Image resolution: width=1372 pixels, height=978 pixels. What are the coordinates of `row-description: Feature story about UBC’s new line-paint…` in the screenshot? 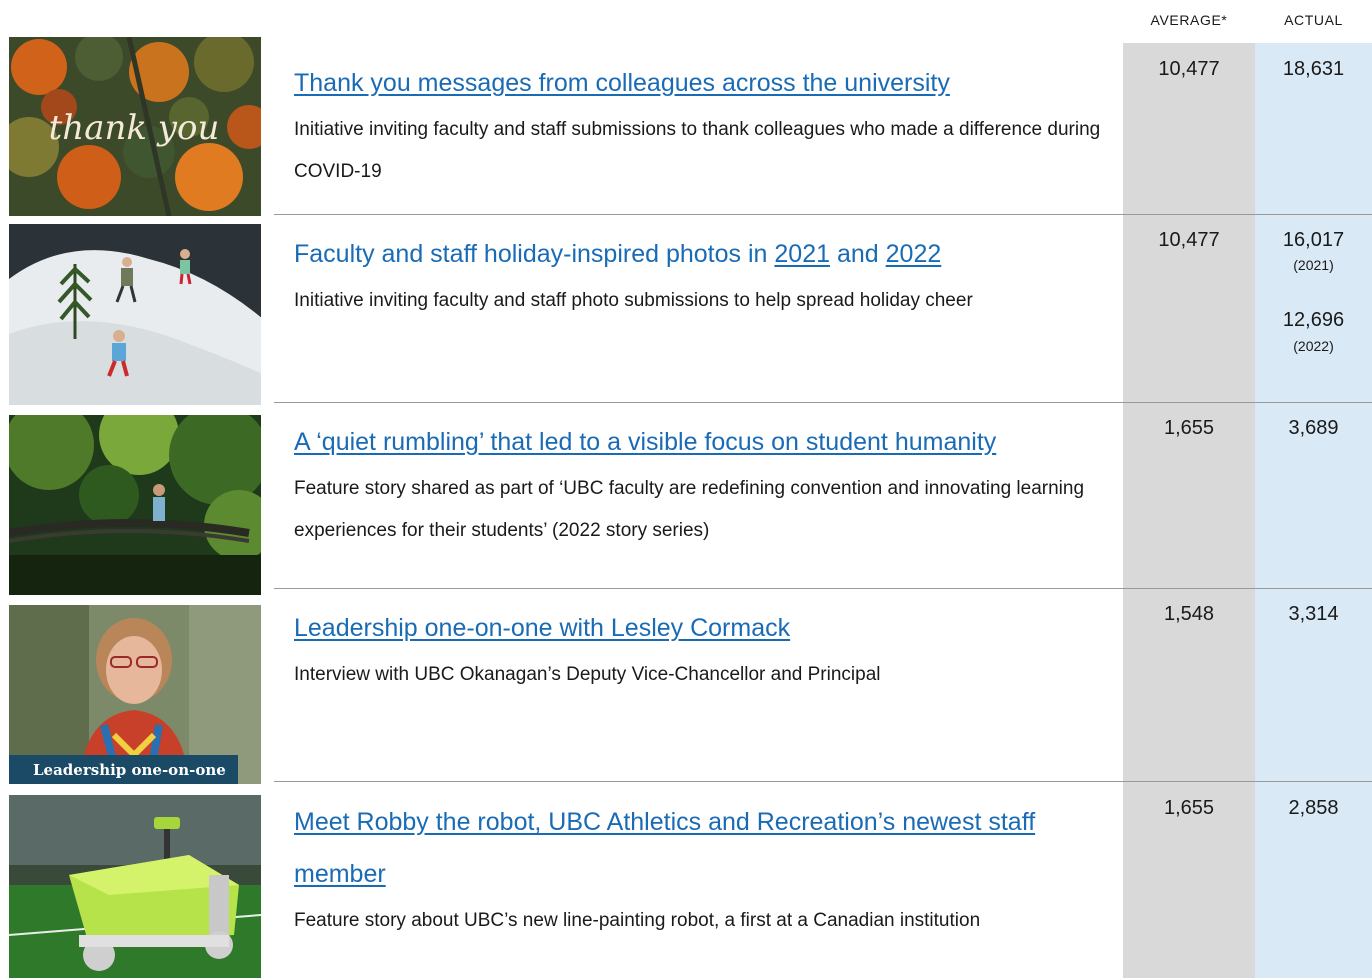 It's located at (637, 920).